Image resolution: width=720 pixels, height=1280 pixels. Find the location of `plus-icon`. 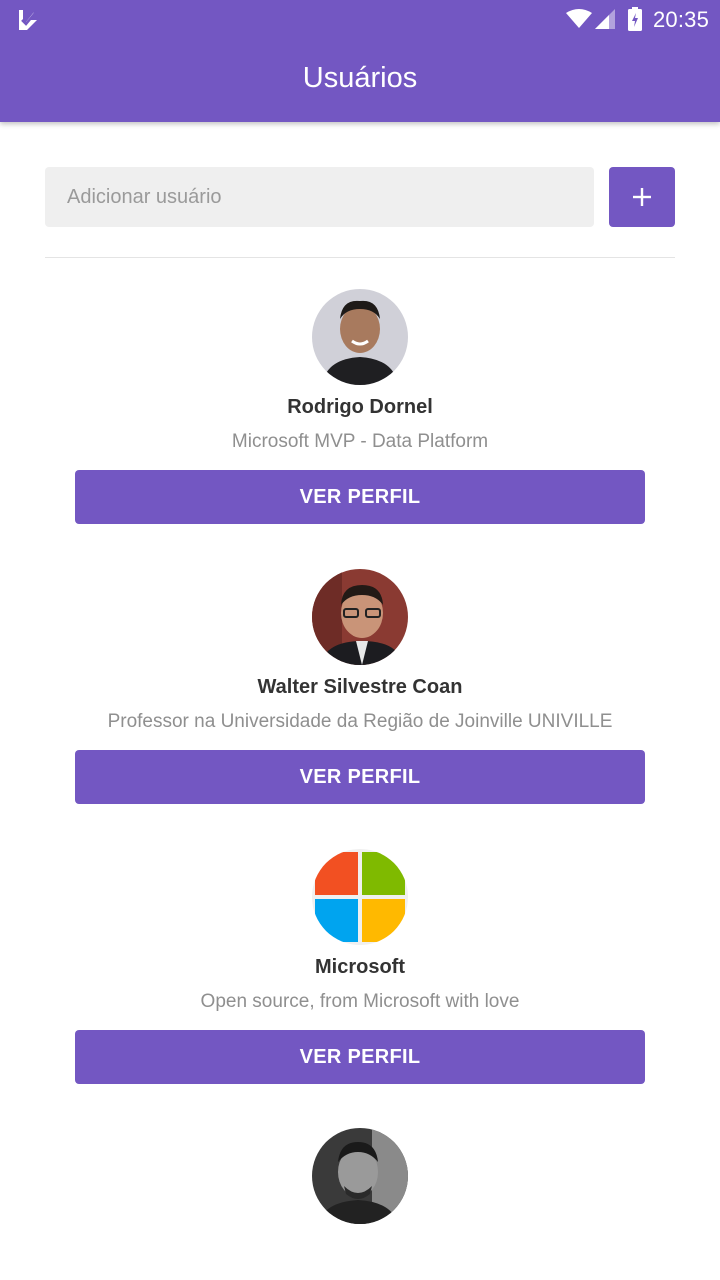

plus-icon is located at coordinates (642, 197).